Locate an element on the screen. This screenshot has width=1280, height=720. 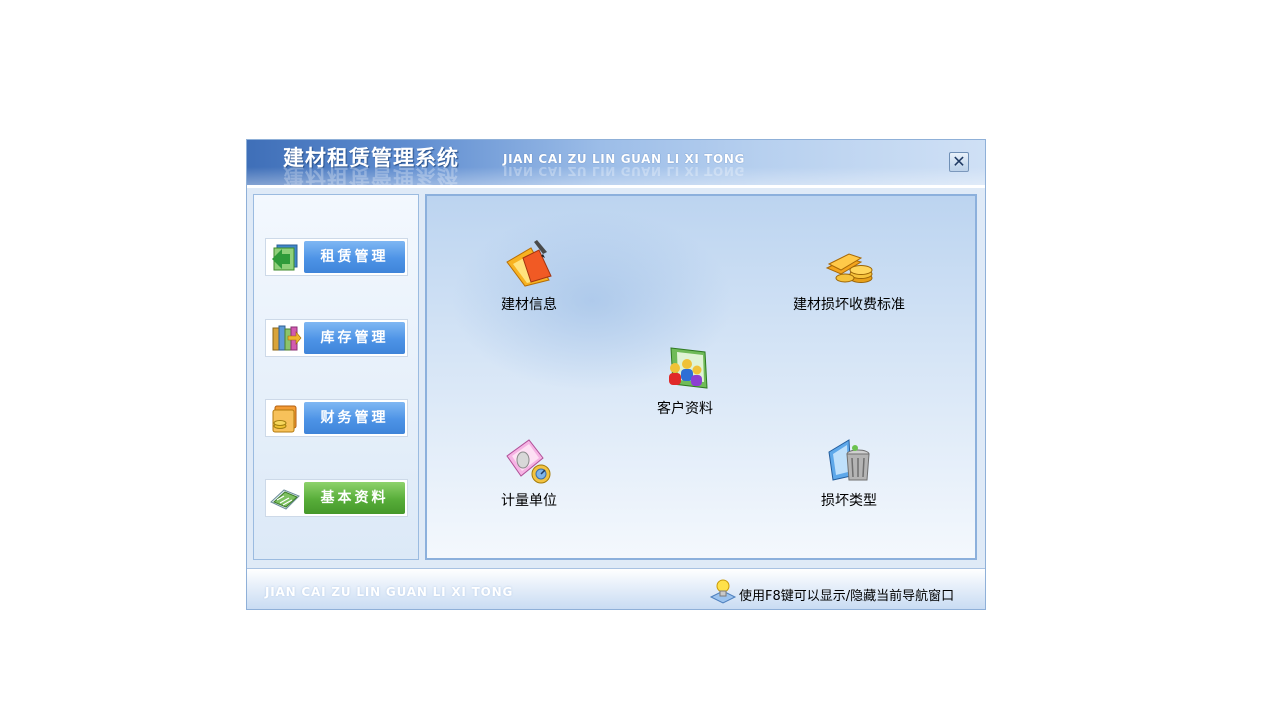
coins-icon is located at coordinates (849, 268).